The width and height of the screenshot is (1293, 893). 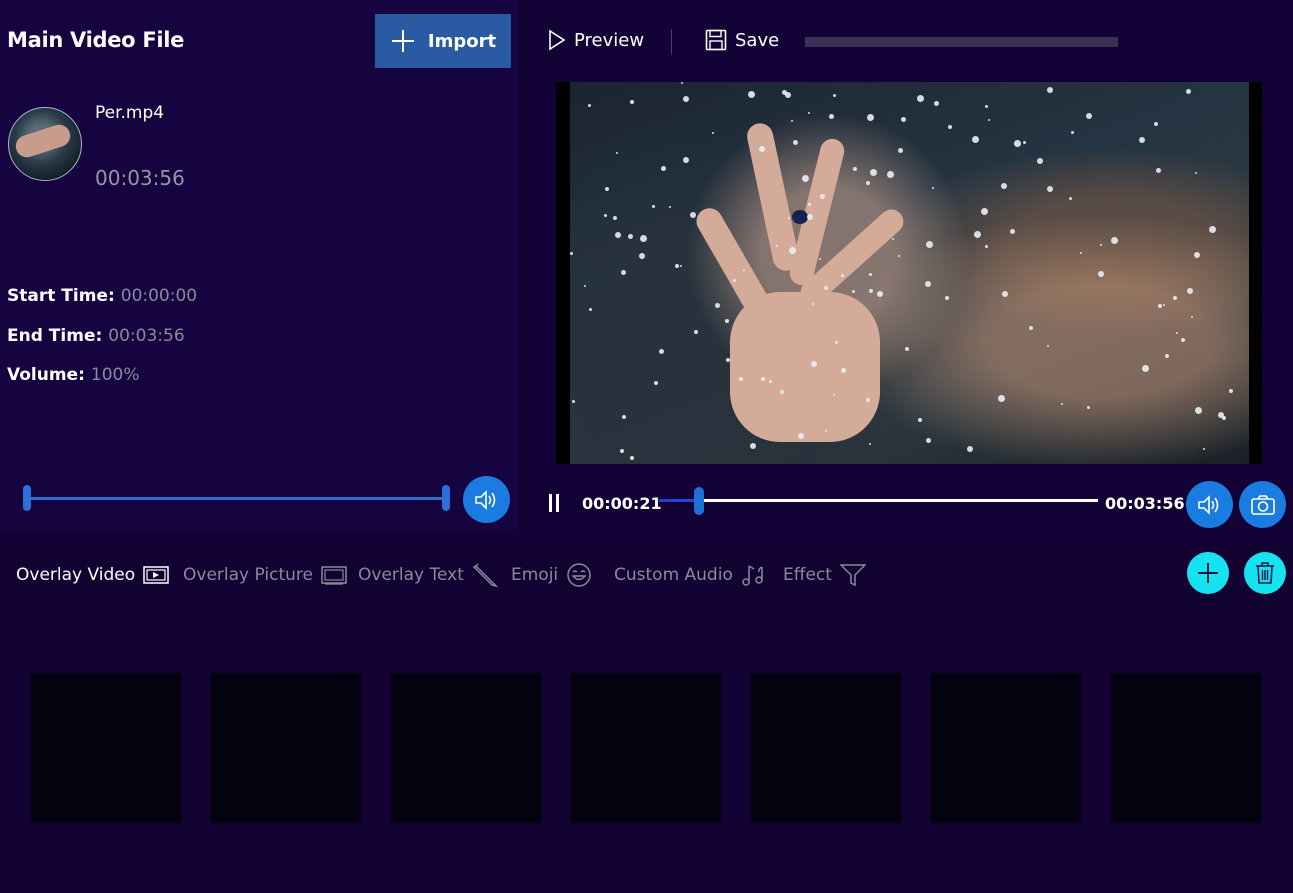 What do you see at coordinates (236, 498) in the screenshot?
I see `trim-range-track` at bounding box center [236, 498].